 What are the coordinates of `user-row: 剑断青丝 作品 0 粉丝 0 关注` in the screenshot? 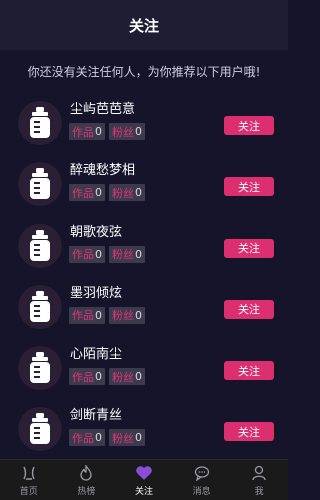 It's located at (144, 428).